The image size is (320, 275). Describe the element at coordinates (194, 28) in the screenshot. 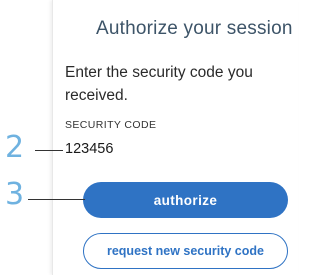

I see `dialog-title: Authorize your session` at that location.